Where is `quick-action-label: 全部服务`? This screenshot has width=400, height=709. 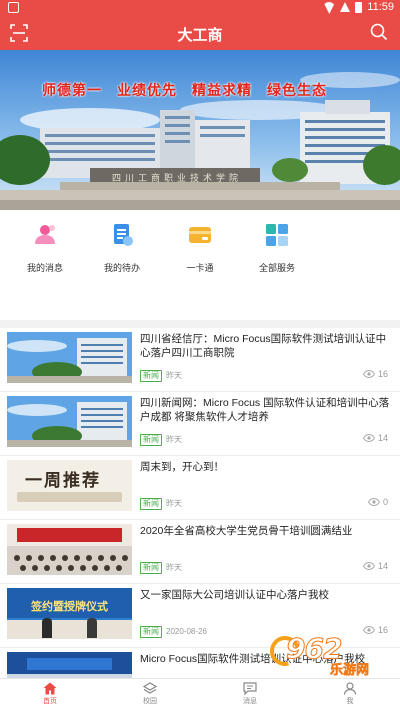
quick-action-label: 全部服务 is located at coordinates (276, 268).